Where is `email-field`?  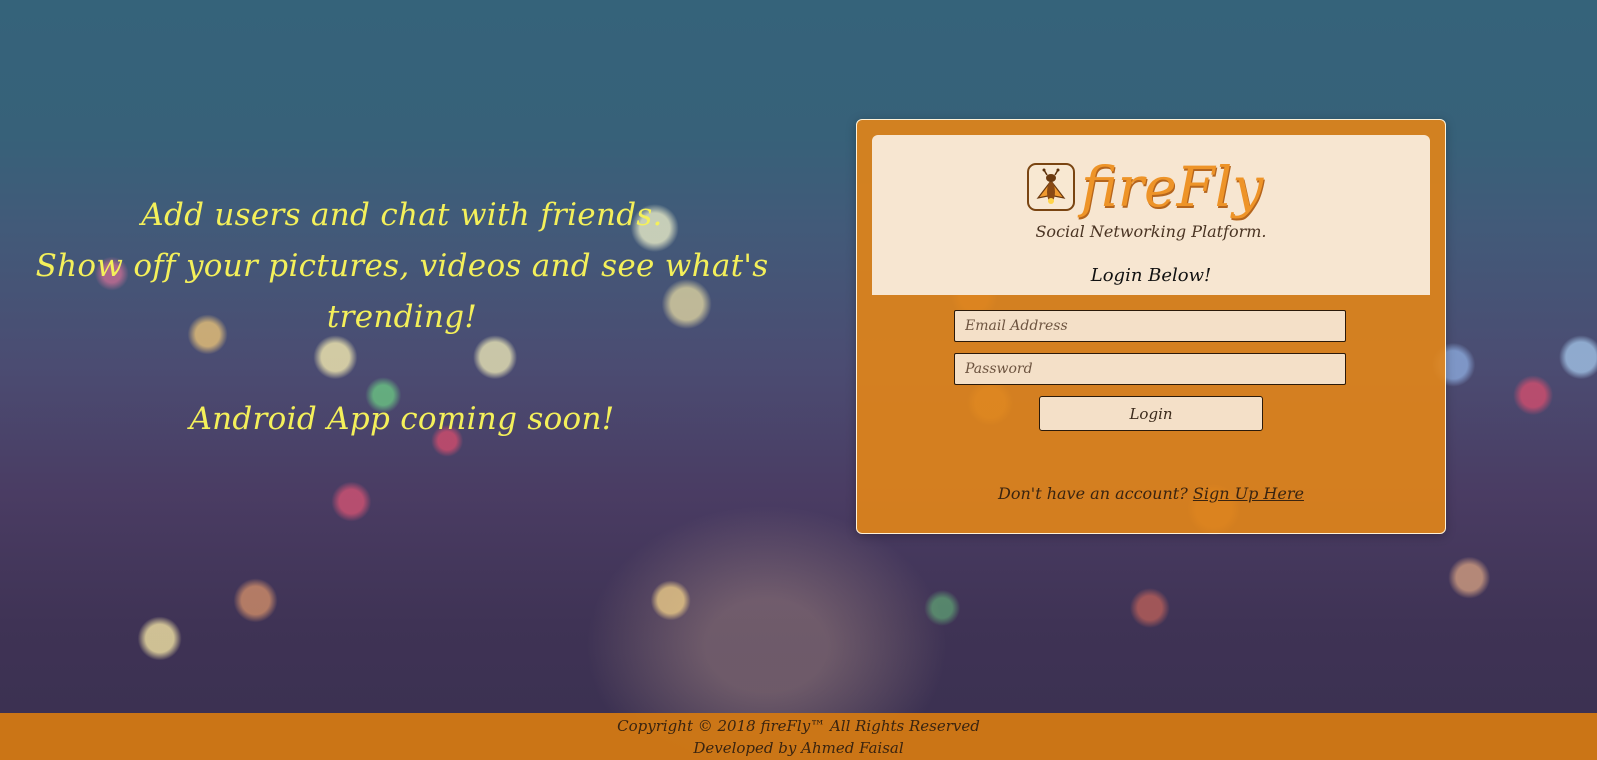 email-field is located at coordinates (1150, 326).